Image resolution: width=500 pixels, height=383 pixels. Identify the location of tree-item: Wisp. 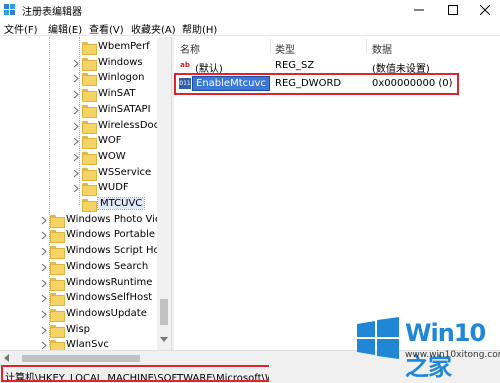
(105, 330).